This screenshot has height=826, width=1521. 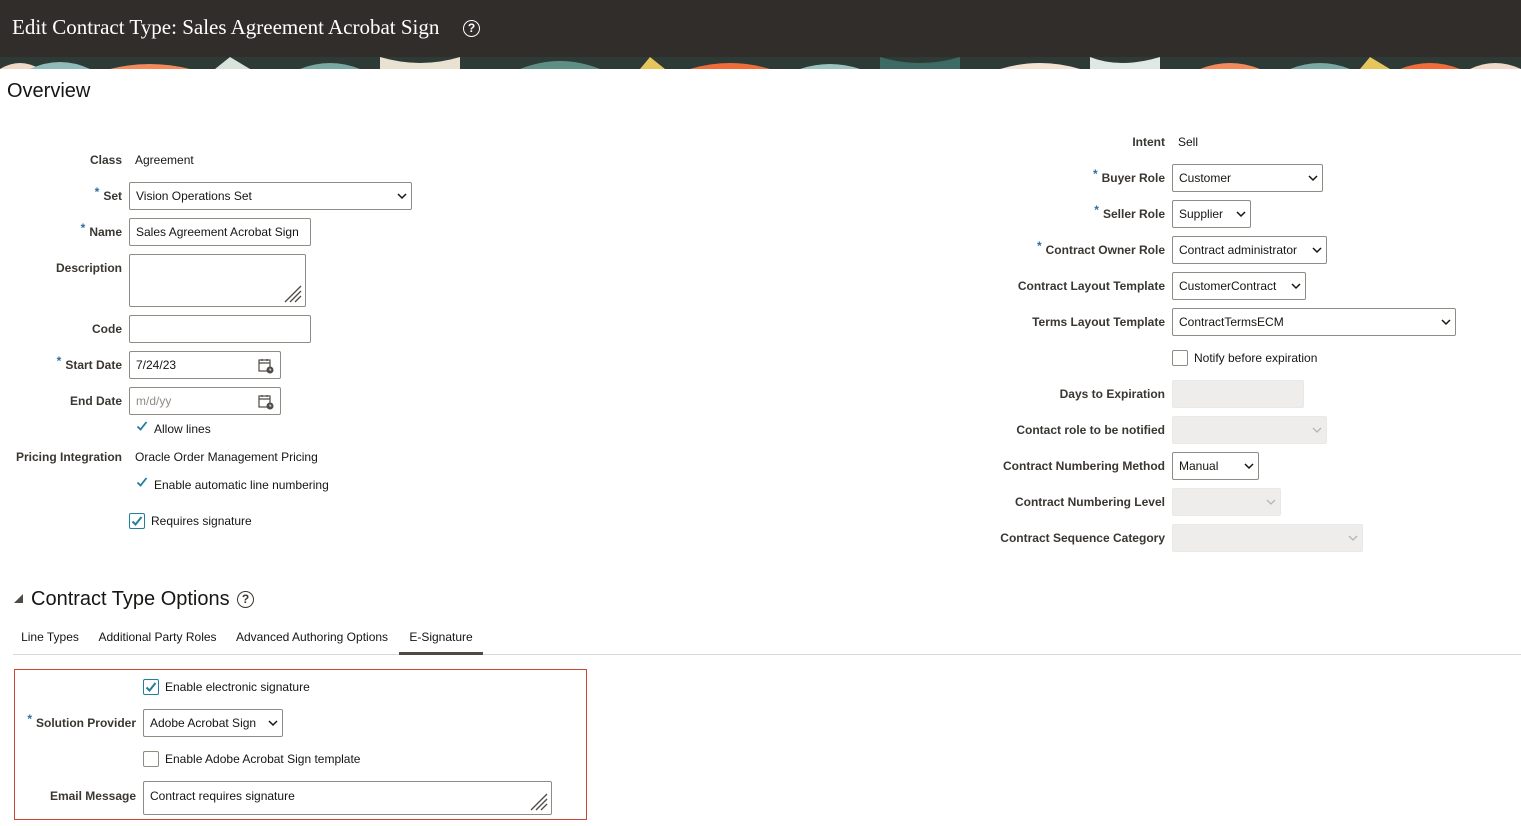 I want to click on set-select: Vision Operations Set, so click(x=270, y=196).